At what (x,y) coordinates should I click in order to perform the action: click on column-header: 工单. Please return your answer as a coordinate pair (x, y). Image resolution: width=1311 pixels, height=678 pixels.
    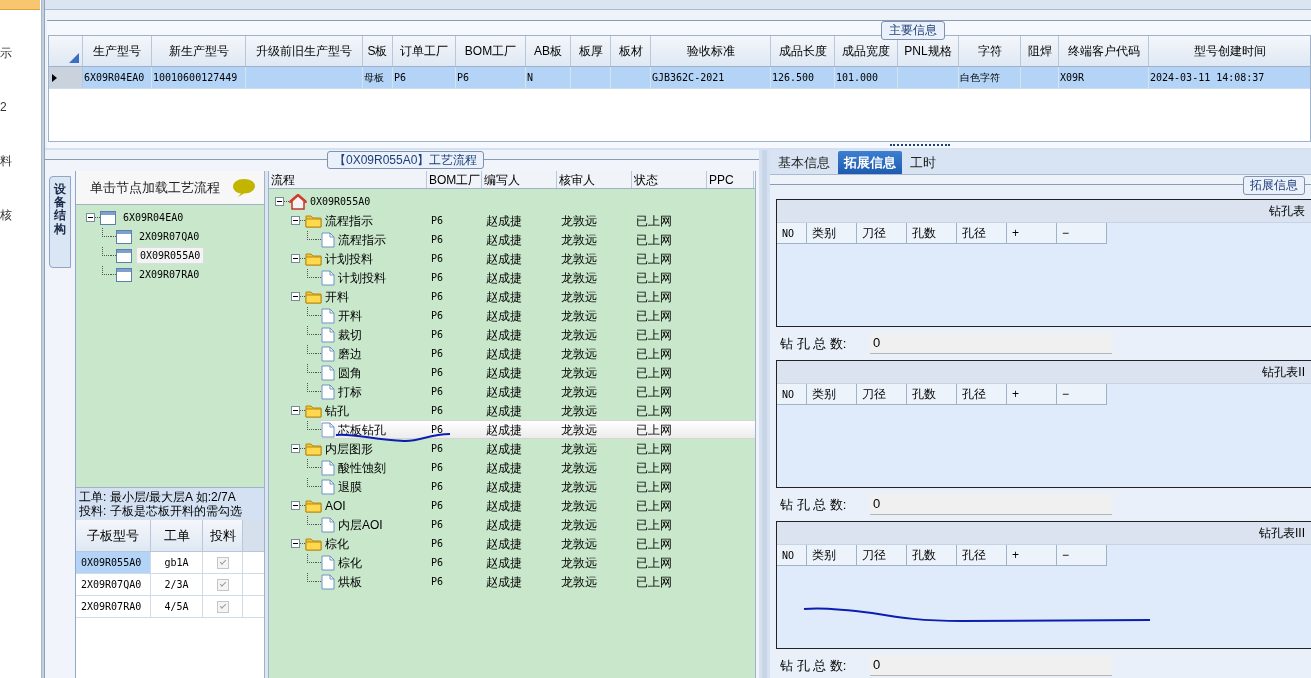
    Looking at the image, I should click on (177, 535).